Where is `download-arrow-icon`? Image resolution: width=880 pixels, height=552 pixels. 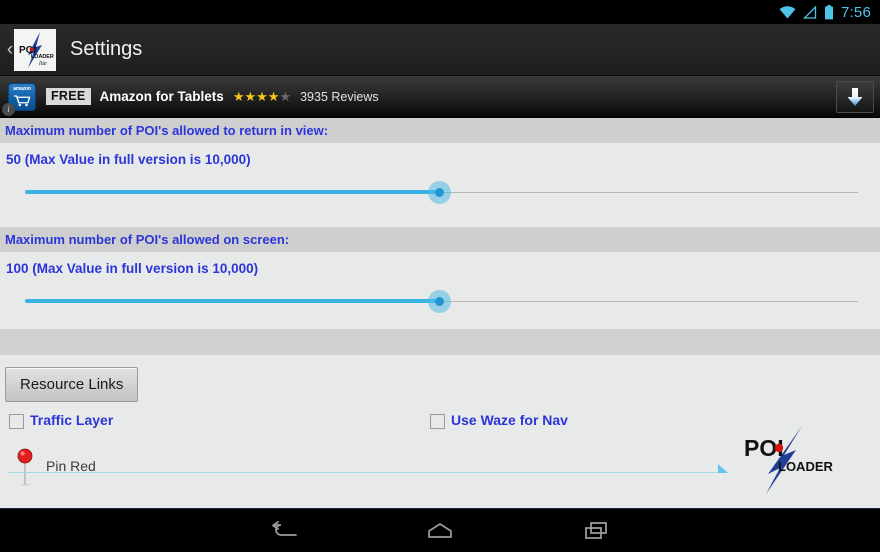 download-arrow-icon is located at coordinates (855, 97).